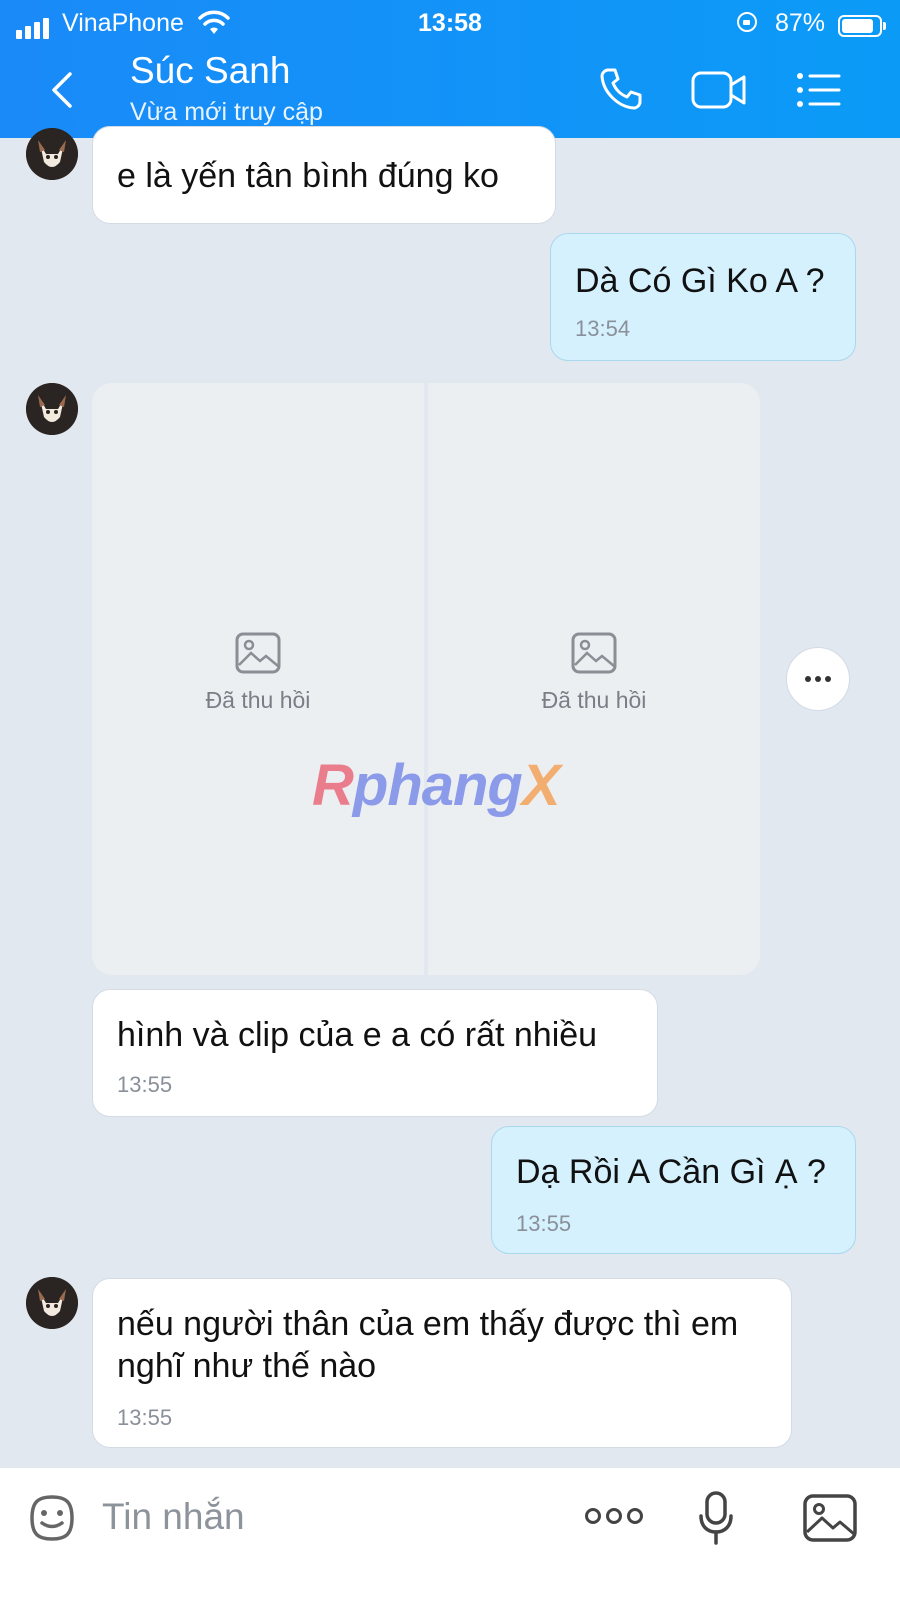 This screenshot has height=1600, width=900. What do you see at coordinates (818, 679) in the screenshot?
I see `message-options-button` at bounding box center [818, 679].